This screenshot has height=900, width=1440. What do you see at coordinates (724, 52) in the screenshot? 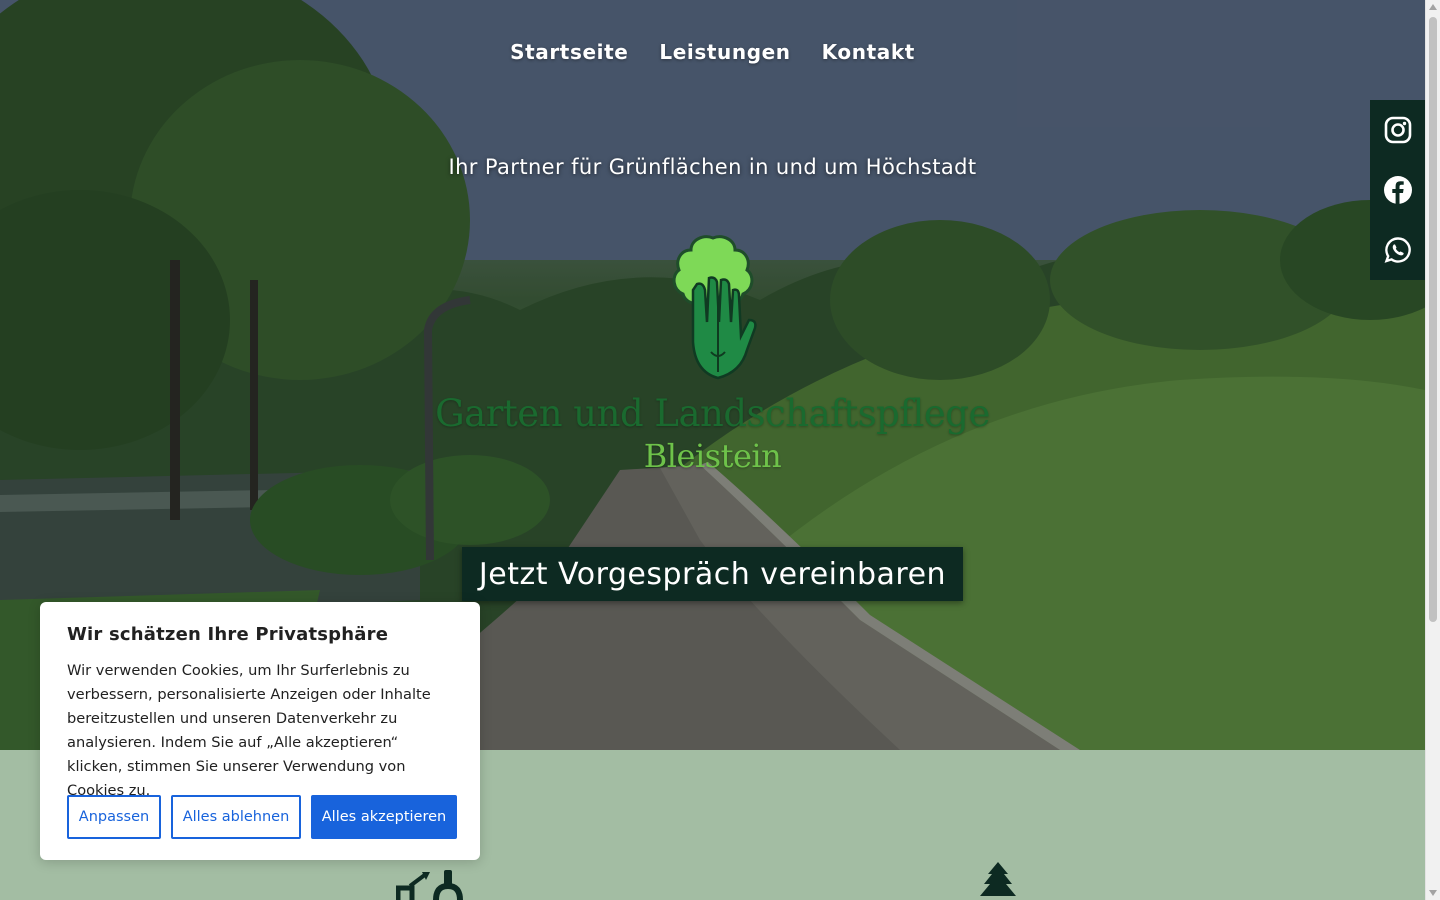
I see `nav-item-leistungen: Leistungen` at bounding box center [724, 52].